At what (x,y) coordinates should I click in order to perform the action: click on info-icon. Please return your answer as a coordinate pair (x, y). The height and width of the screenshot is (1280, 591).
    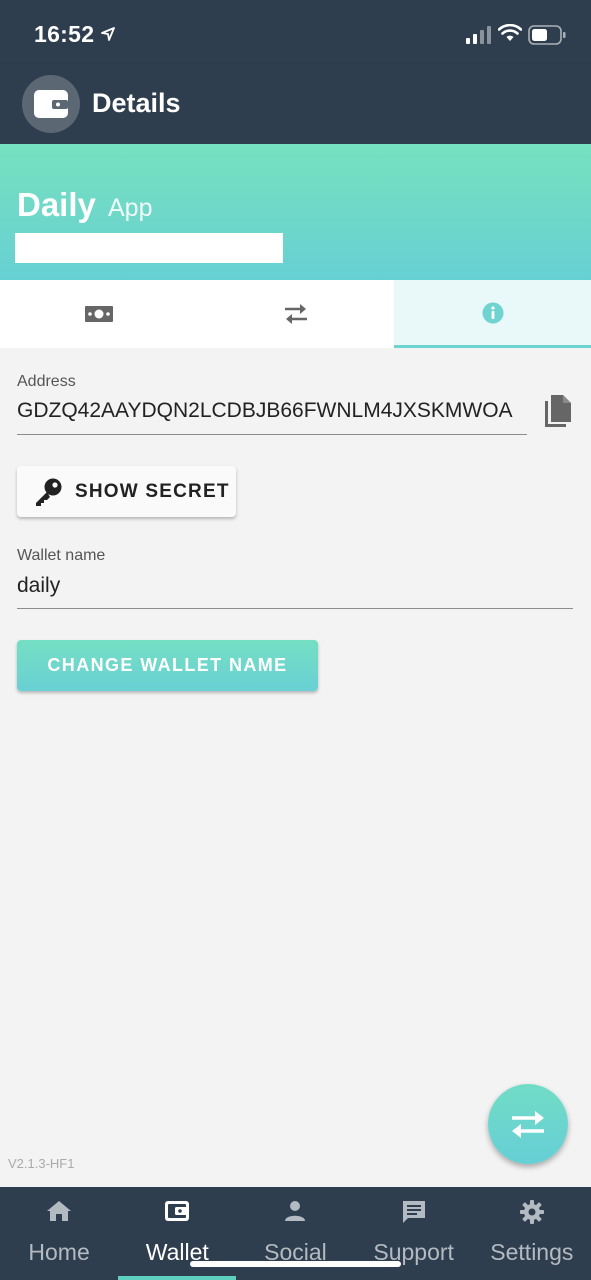
    Looking at the image, I should click on (492, 312).